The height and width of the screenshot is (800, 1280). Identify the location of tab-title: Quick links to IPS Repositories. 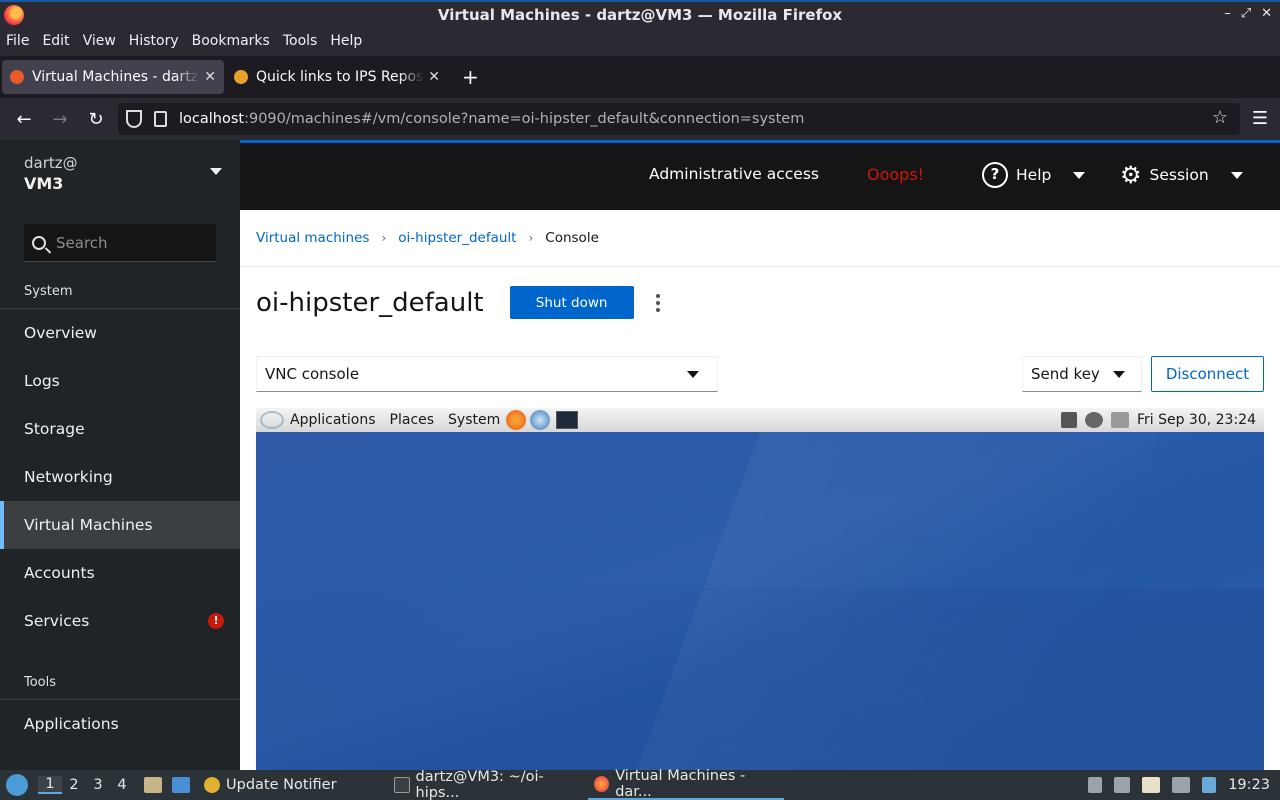
(340, 77).